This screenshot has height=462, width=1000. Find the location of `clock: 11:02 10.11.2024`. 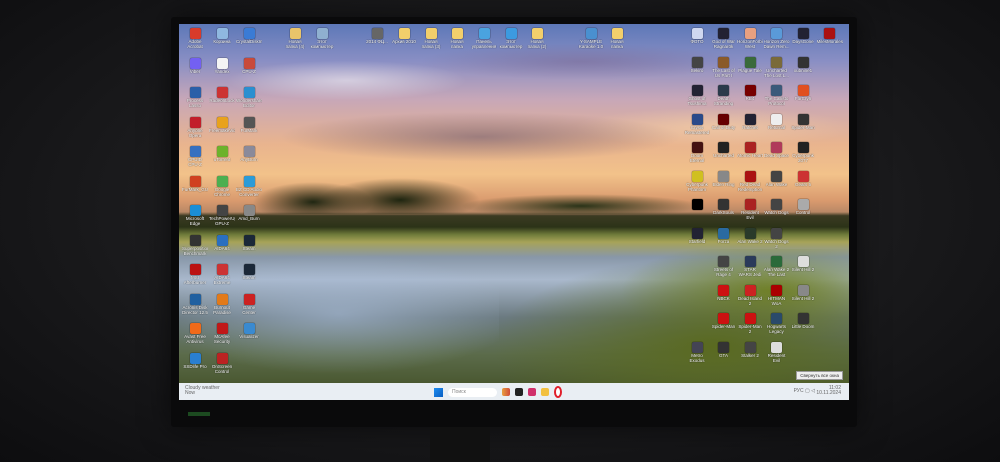

clock: 11:02 10.11.2024 is located at coordinates (828, 391).